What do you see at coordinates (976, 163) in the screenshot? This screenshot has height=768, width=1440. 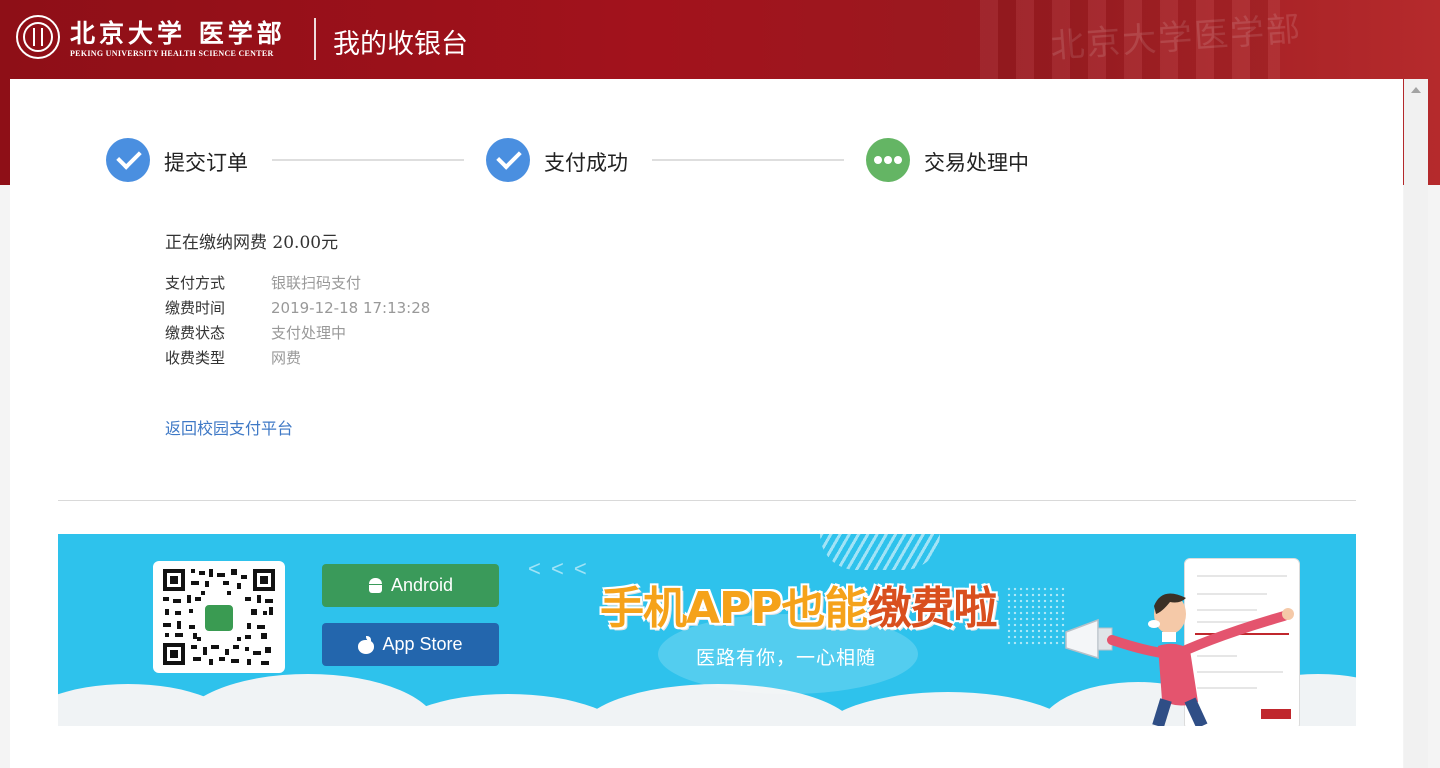 I see `step-label: 交易处理中` at bounding box center [976, 163].